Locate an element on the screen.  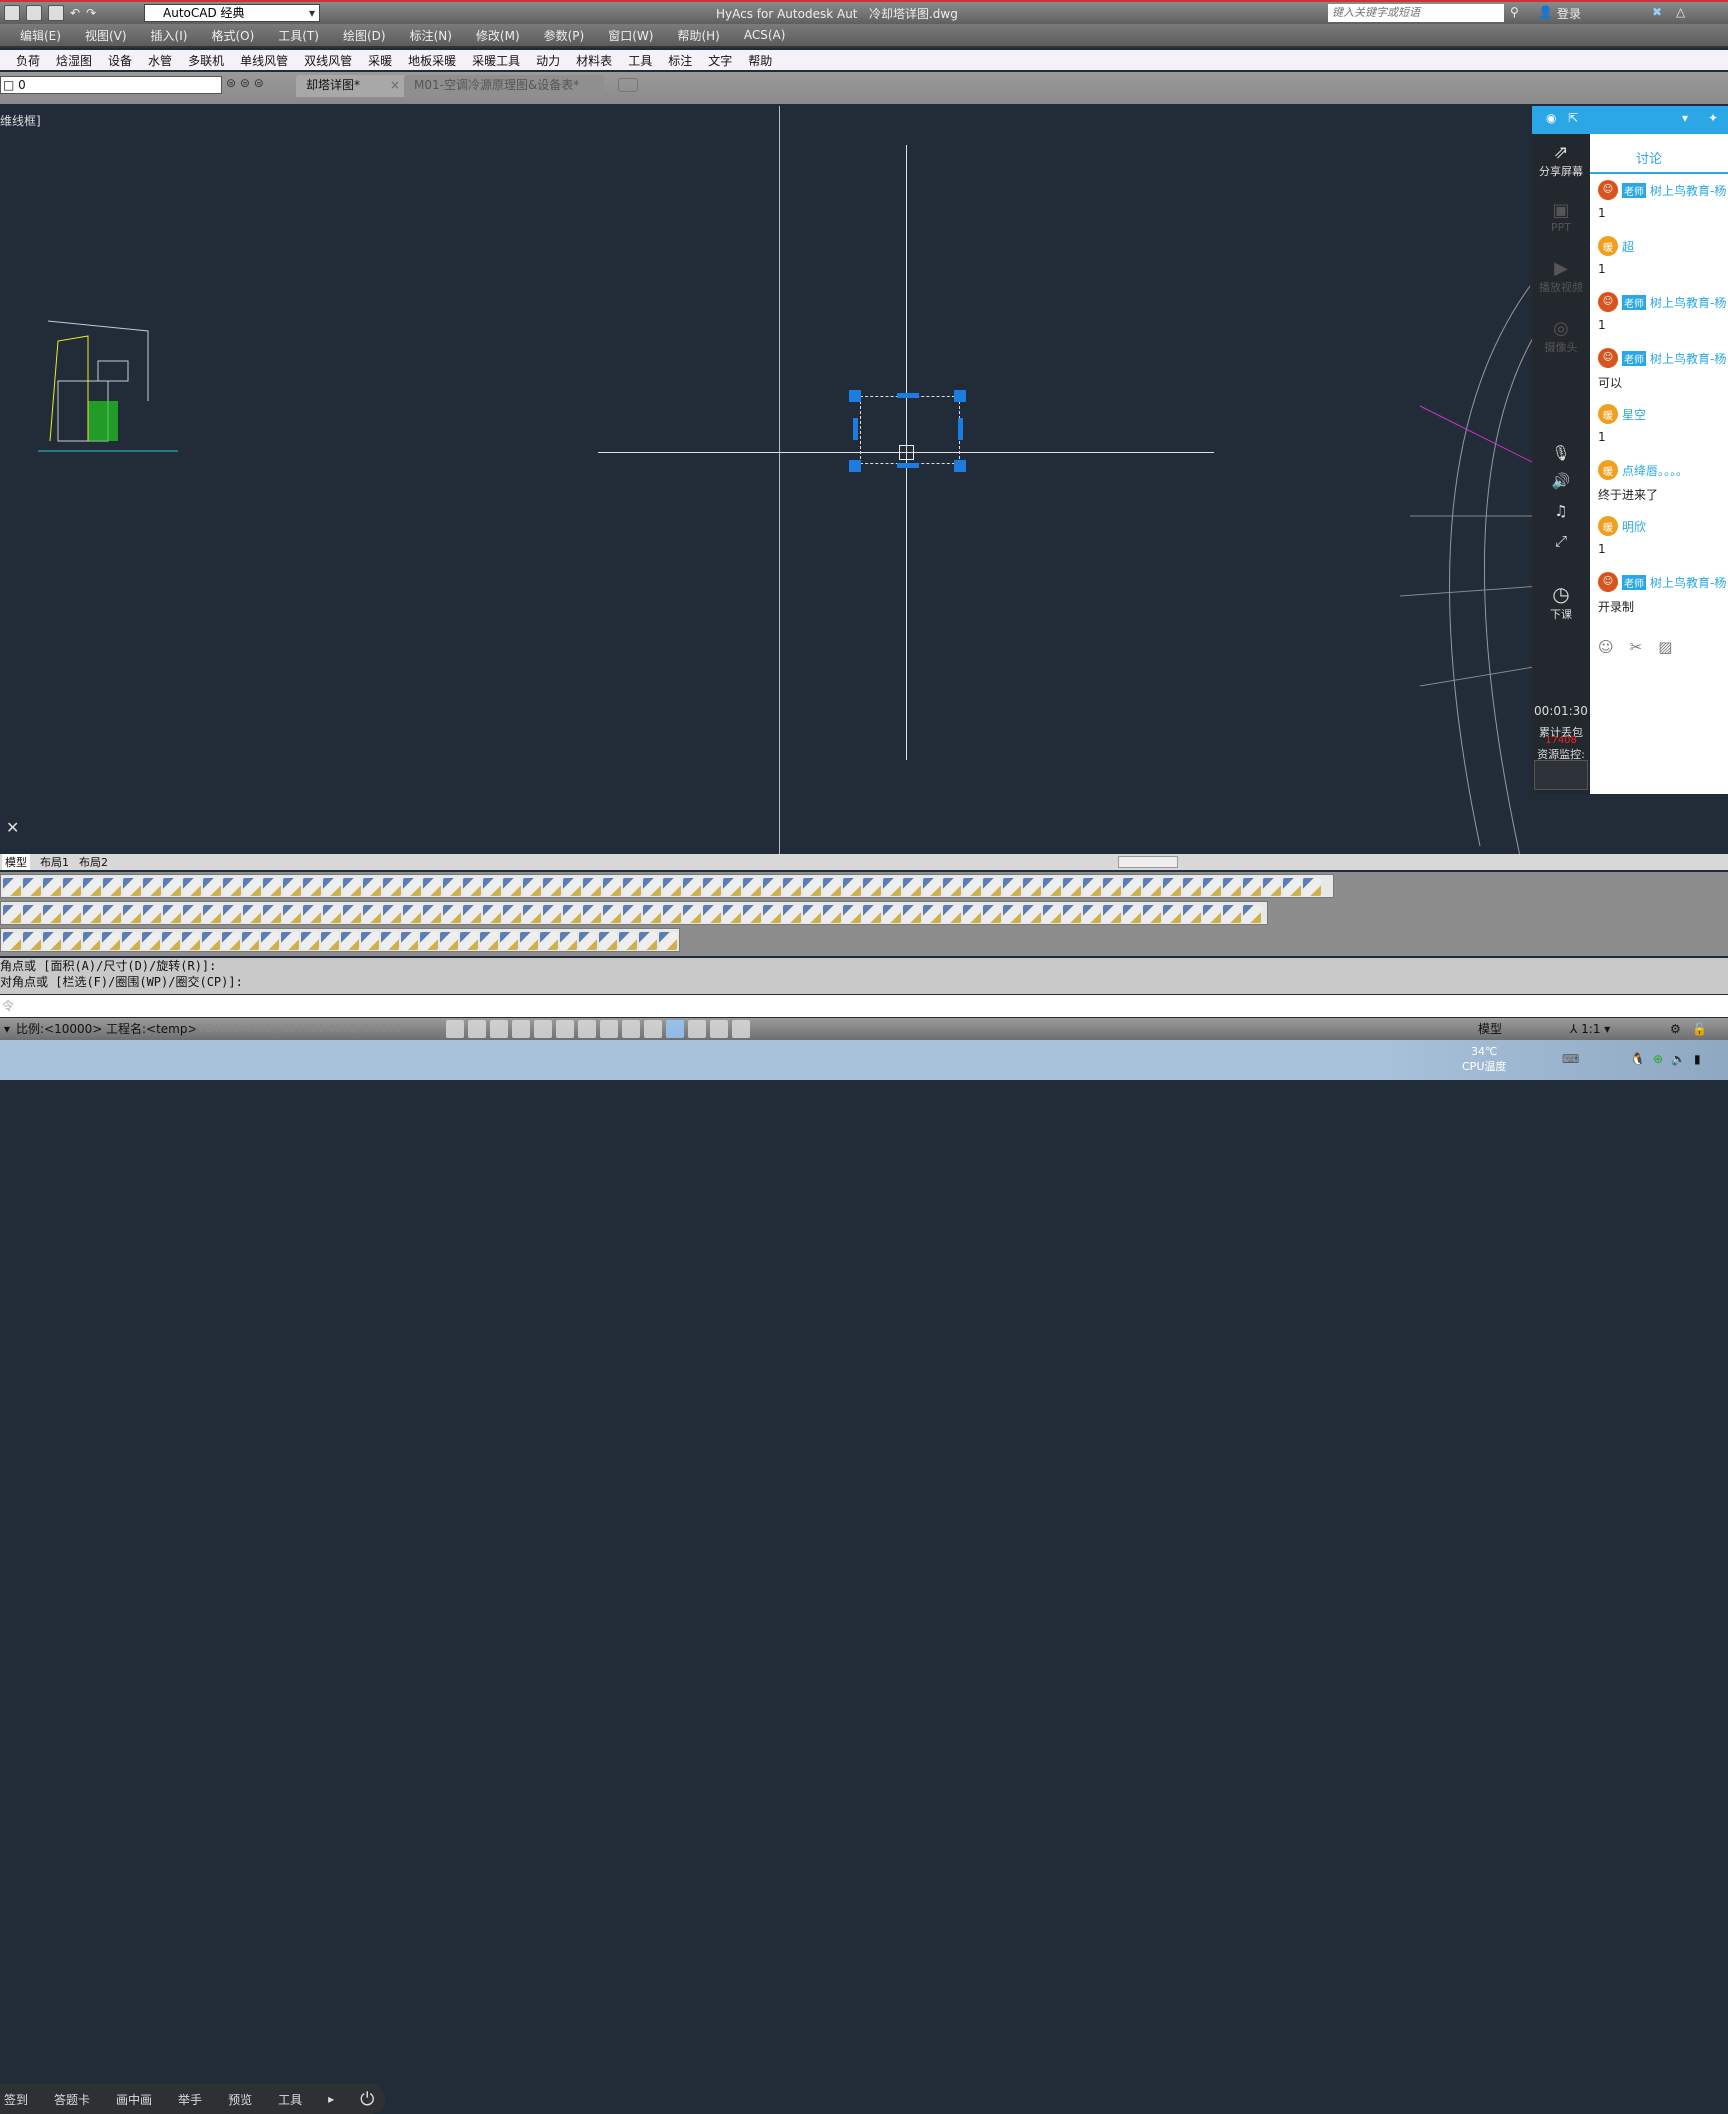
plugin-menu-item: 水管 is located at coordinates (160, 60).